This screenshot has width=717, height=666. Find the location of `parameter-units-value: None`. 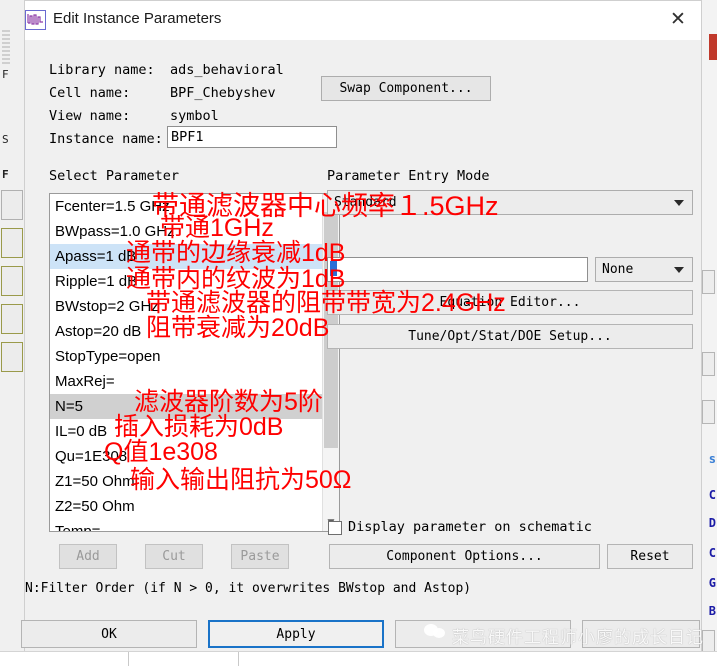

parameter-units-value: None is located at coordinates (618, 269).